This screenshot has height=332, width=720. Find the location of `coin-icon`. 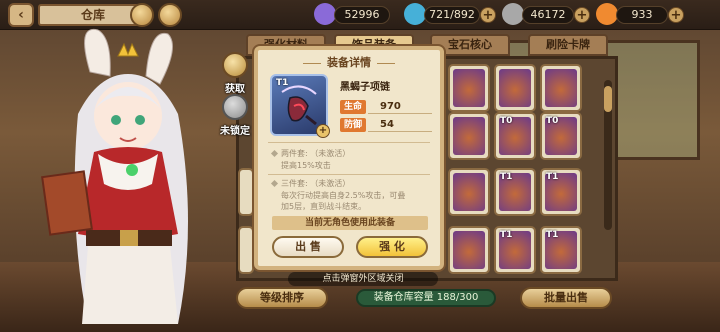

coin-icon is located at coordinates (513, 14).